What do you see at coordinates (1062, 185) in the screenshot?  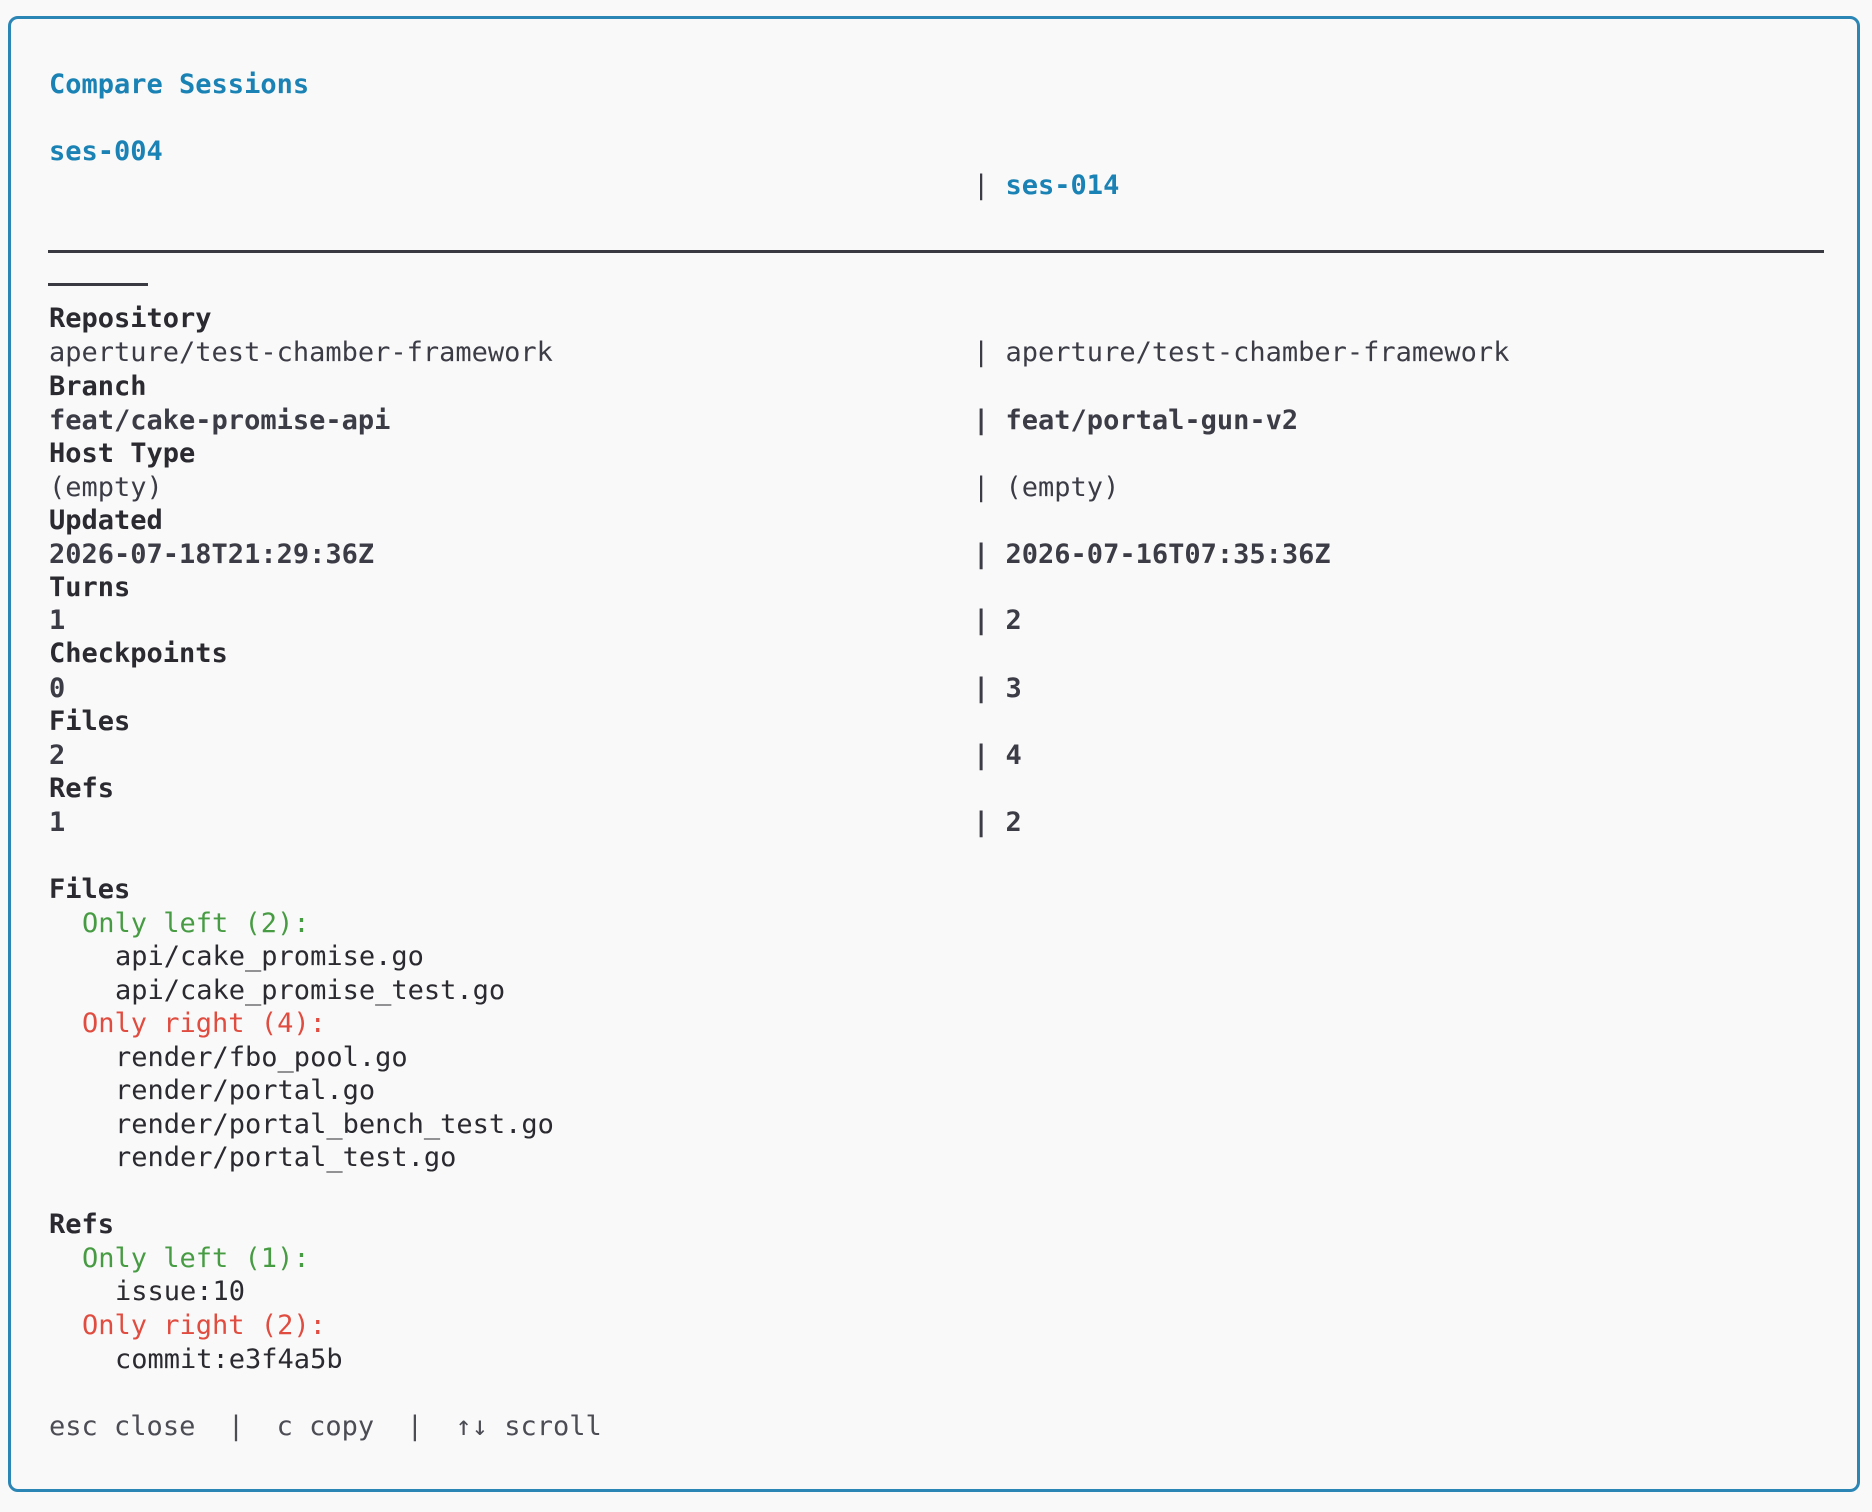 I see `right-session-id: ses-014` at bounding box center [1062, 185].